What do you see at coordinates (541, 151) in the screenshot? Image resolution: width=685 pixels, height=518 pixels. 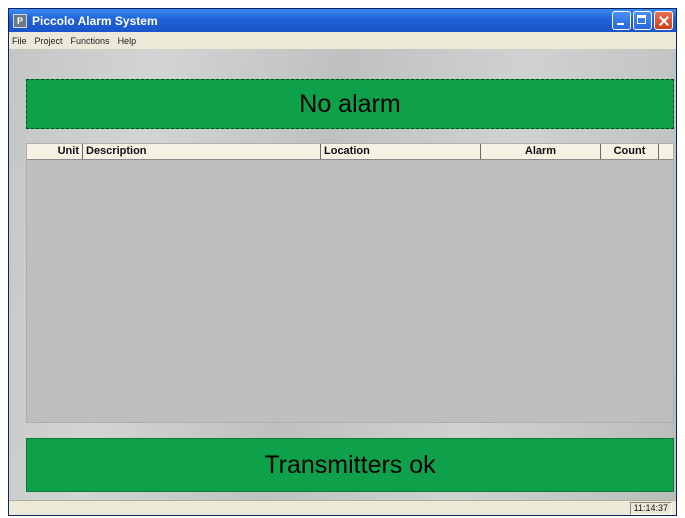 I see `column-header-alarm: Alarm` at bounding box center [541, 151].